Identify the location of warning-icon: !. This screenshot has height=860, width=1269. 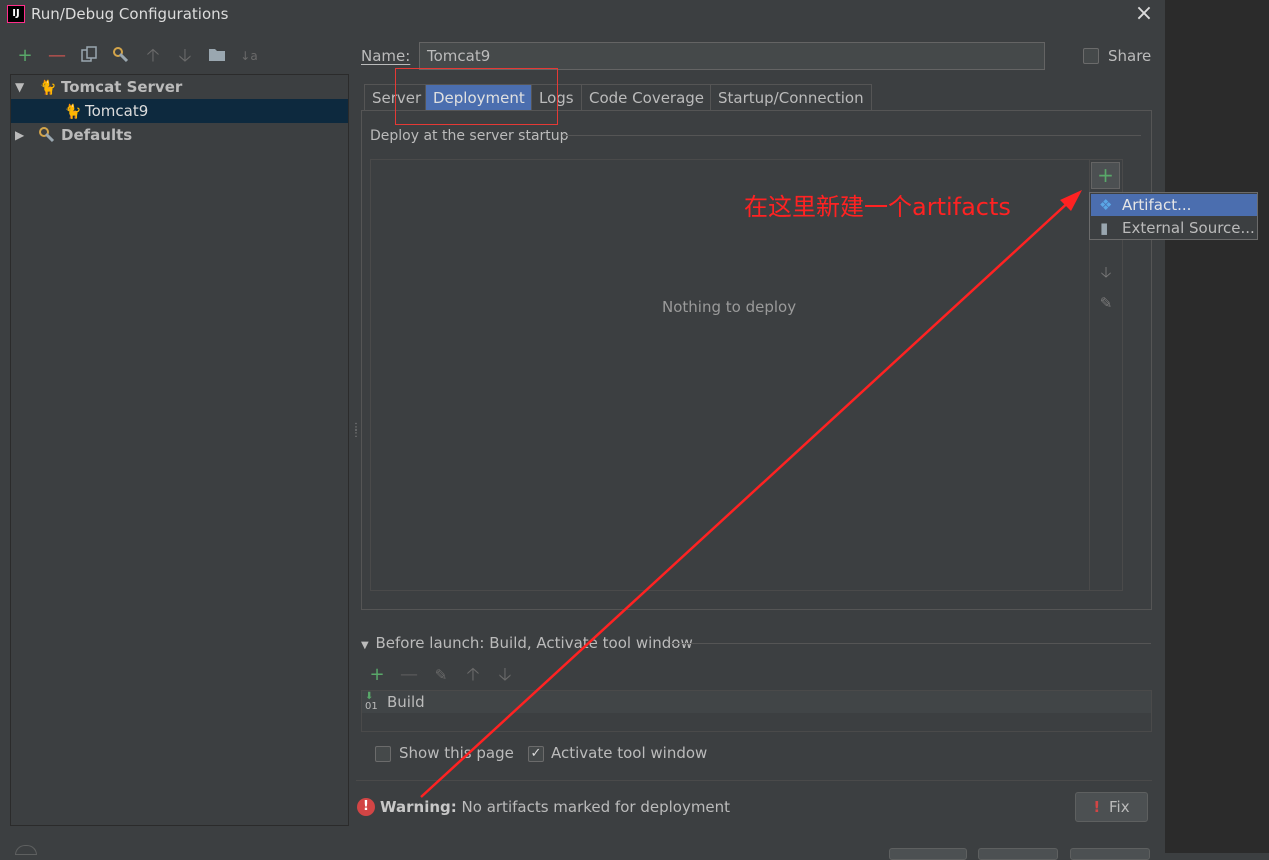
(366, 807).